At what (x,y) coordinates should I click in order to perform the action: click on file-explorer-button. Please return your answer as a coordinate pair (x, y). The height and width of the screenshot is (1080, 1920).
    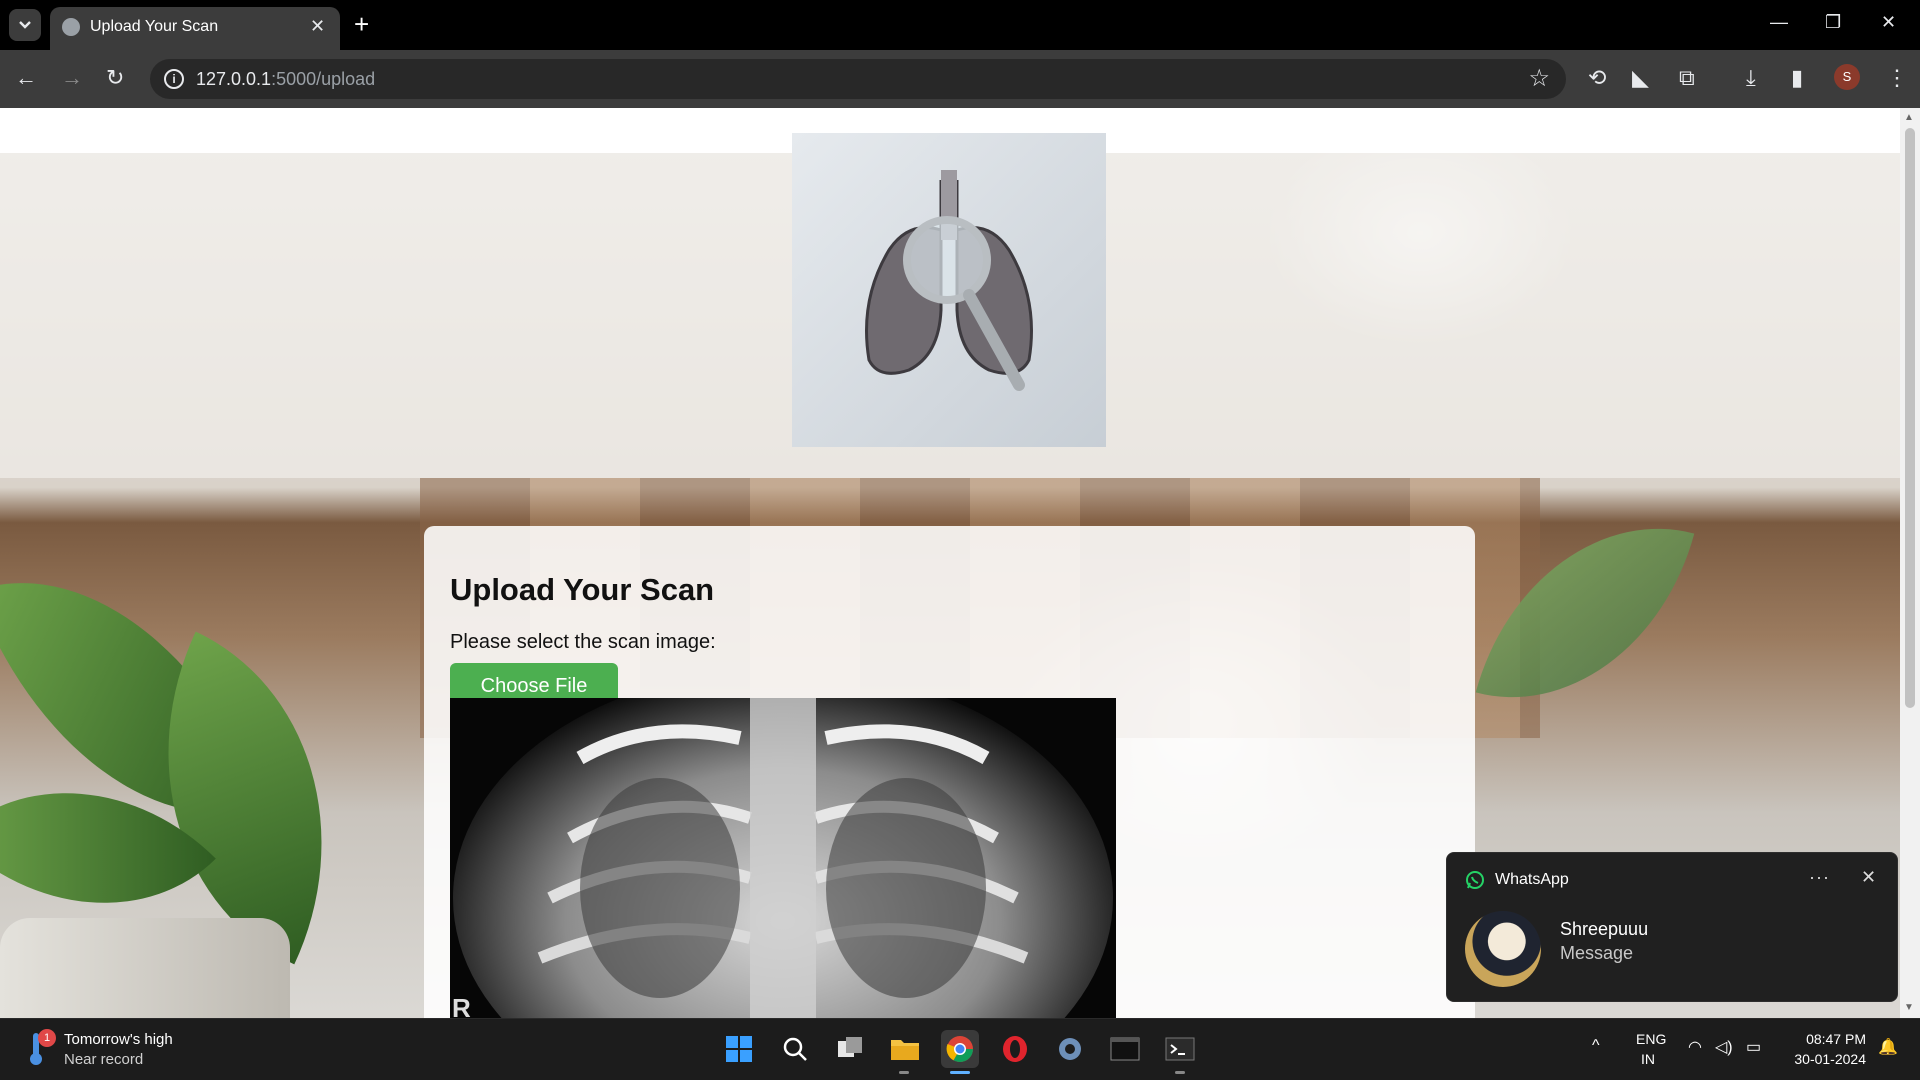
    Looking at the image, I should click on (905, 1049).